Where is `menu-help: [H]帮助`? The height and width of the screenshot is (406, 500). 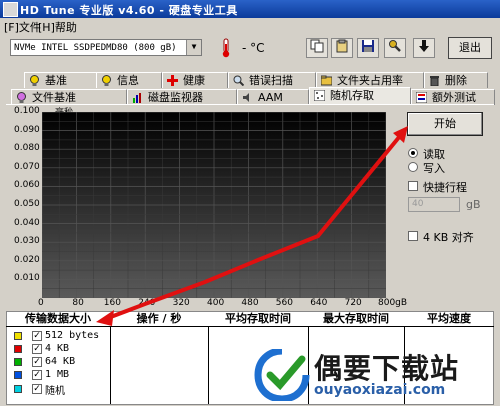 menu-help: [H]帮助 is located at coordinates (57, 27).